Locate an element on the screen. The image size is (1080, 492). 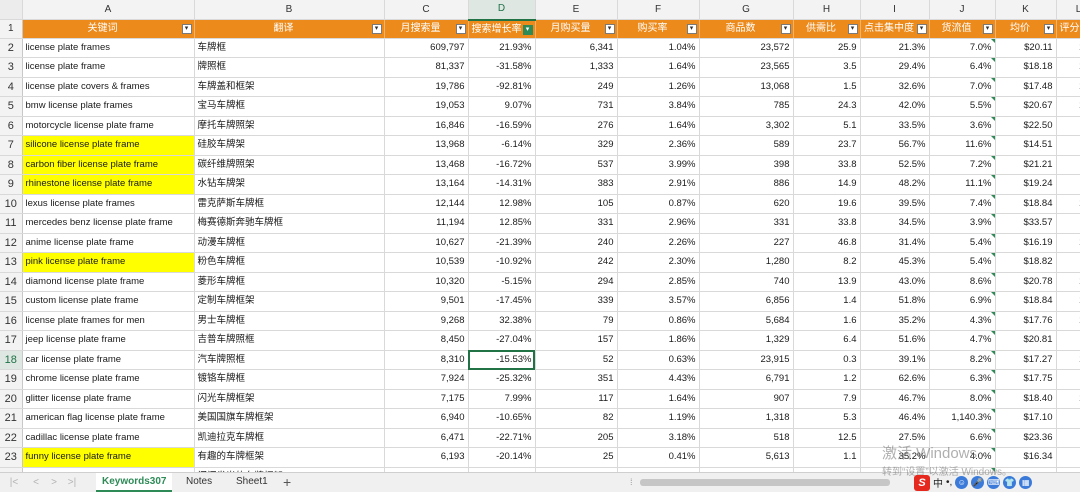
cell-g: 13,068 is located at coordinates (746, 87).